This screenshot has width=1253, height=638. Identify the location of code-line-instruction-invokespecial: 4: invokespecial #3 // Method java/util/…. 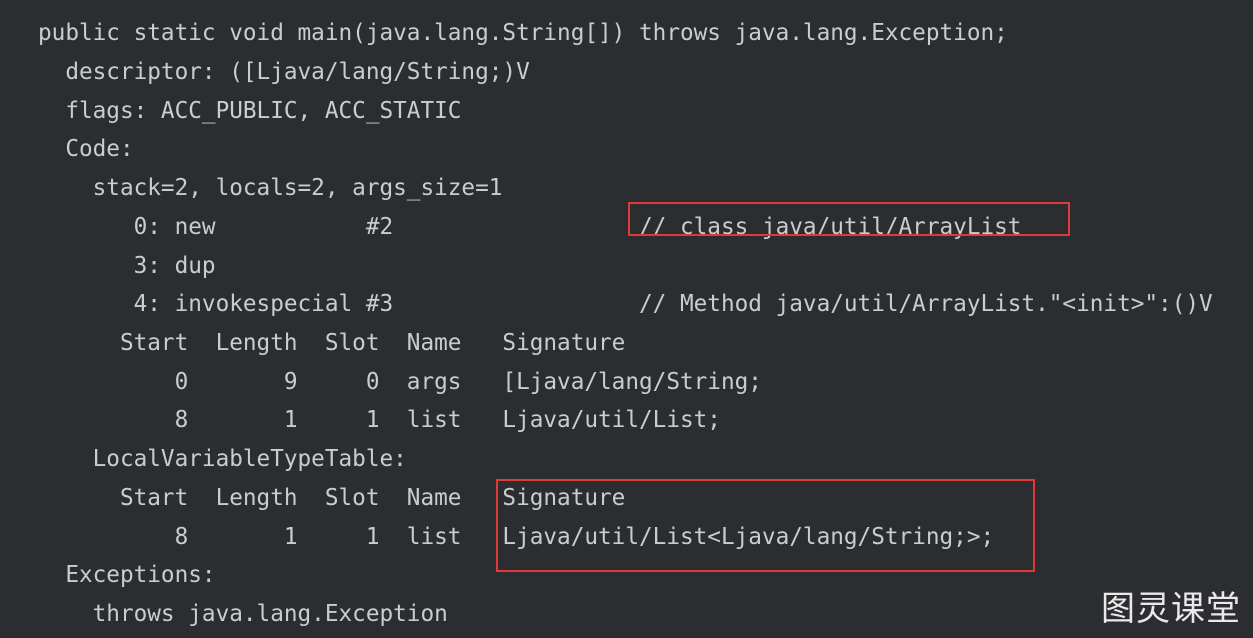
(625, 304).